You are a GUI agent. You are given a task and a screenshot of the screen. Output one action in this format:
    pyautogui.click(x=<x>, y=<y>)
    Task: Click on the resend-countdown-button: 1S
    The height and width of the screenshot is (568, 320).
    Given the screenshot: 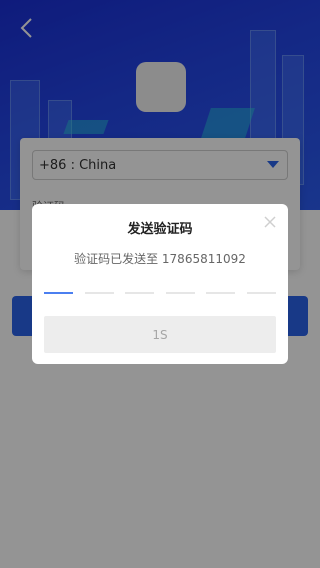 What is the action you would take?
    pyautogui.click(x=160, y=334)
    